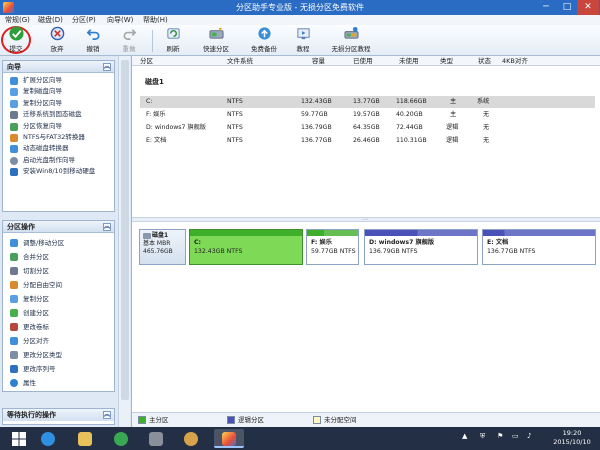 The image size is (600, 450). What do you see at coordinates (529, 436) in the screenshot?
I see `tray-volume-icon: ♪` at bounding box center [529, 436].